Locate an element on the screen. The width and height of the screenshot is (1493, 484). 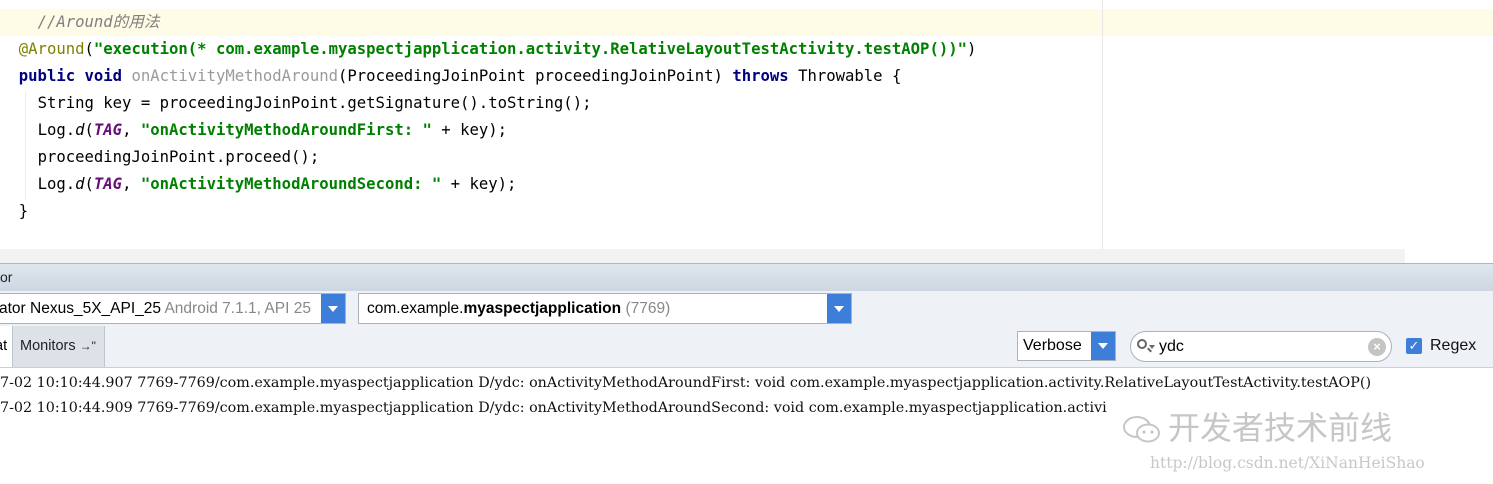
tab-logcat: at is located at coordinates (6, 346).